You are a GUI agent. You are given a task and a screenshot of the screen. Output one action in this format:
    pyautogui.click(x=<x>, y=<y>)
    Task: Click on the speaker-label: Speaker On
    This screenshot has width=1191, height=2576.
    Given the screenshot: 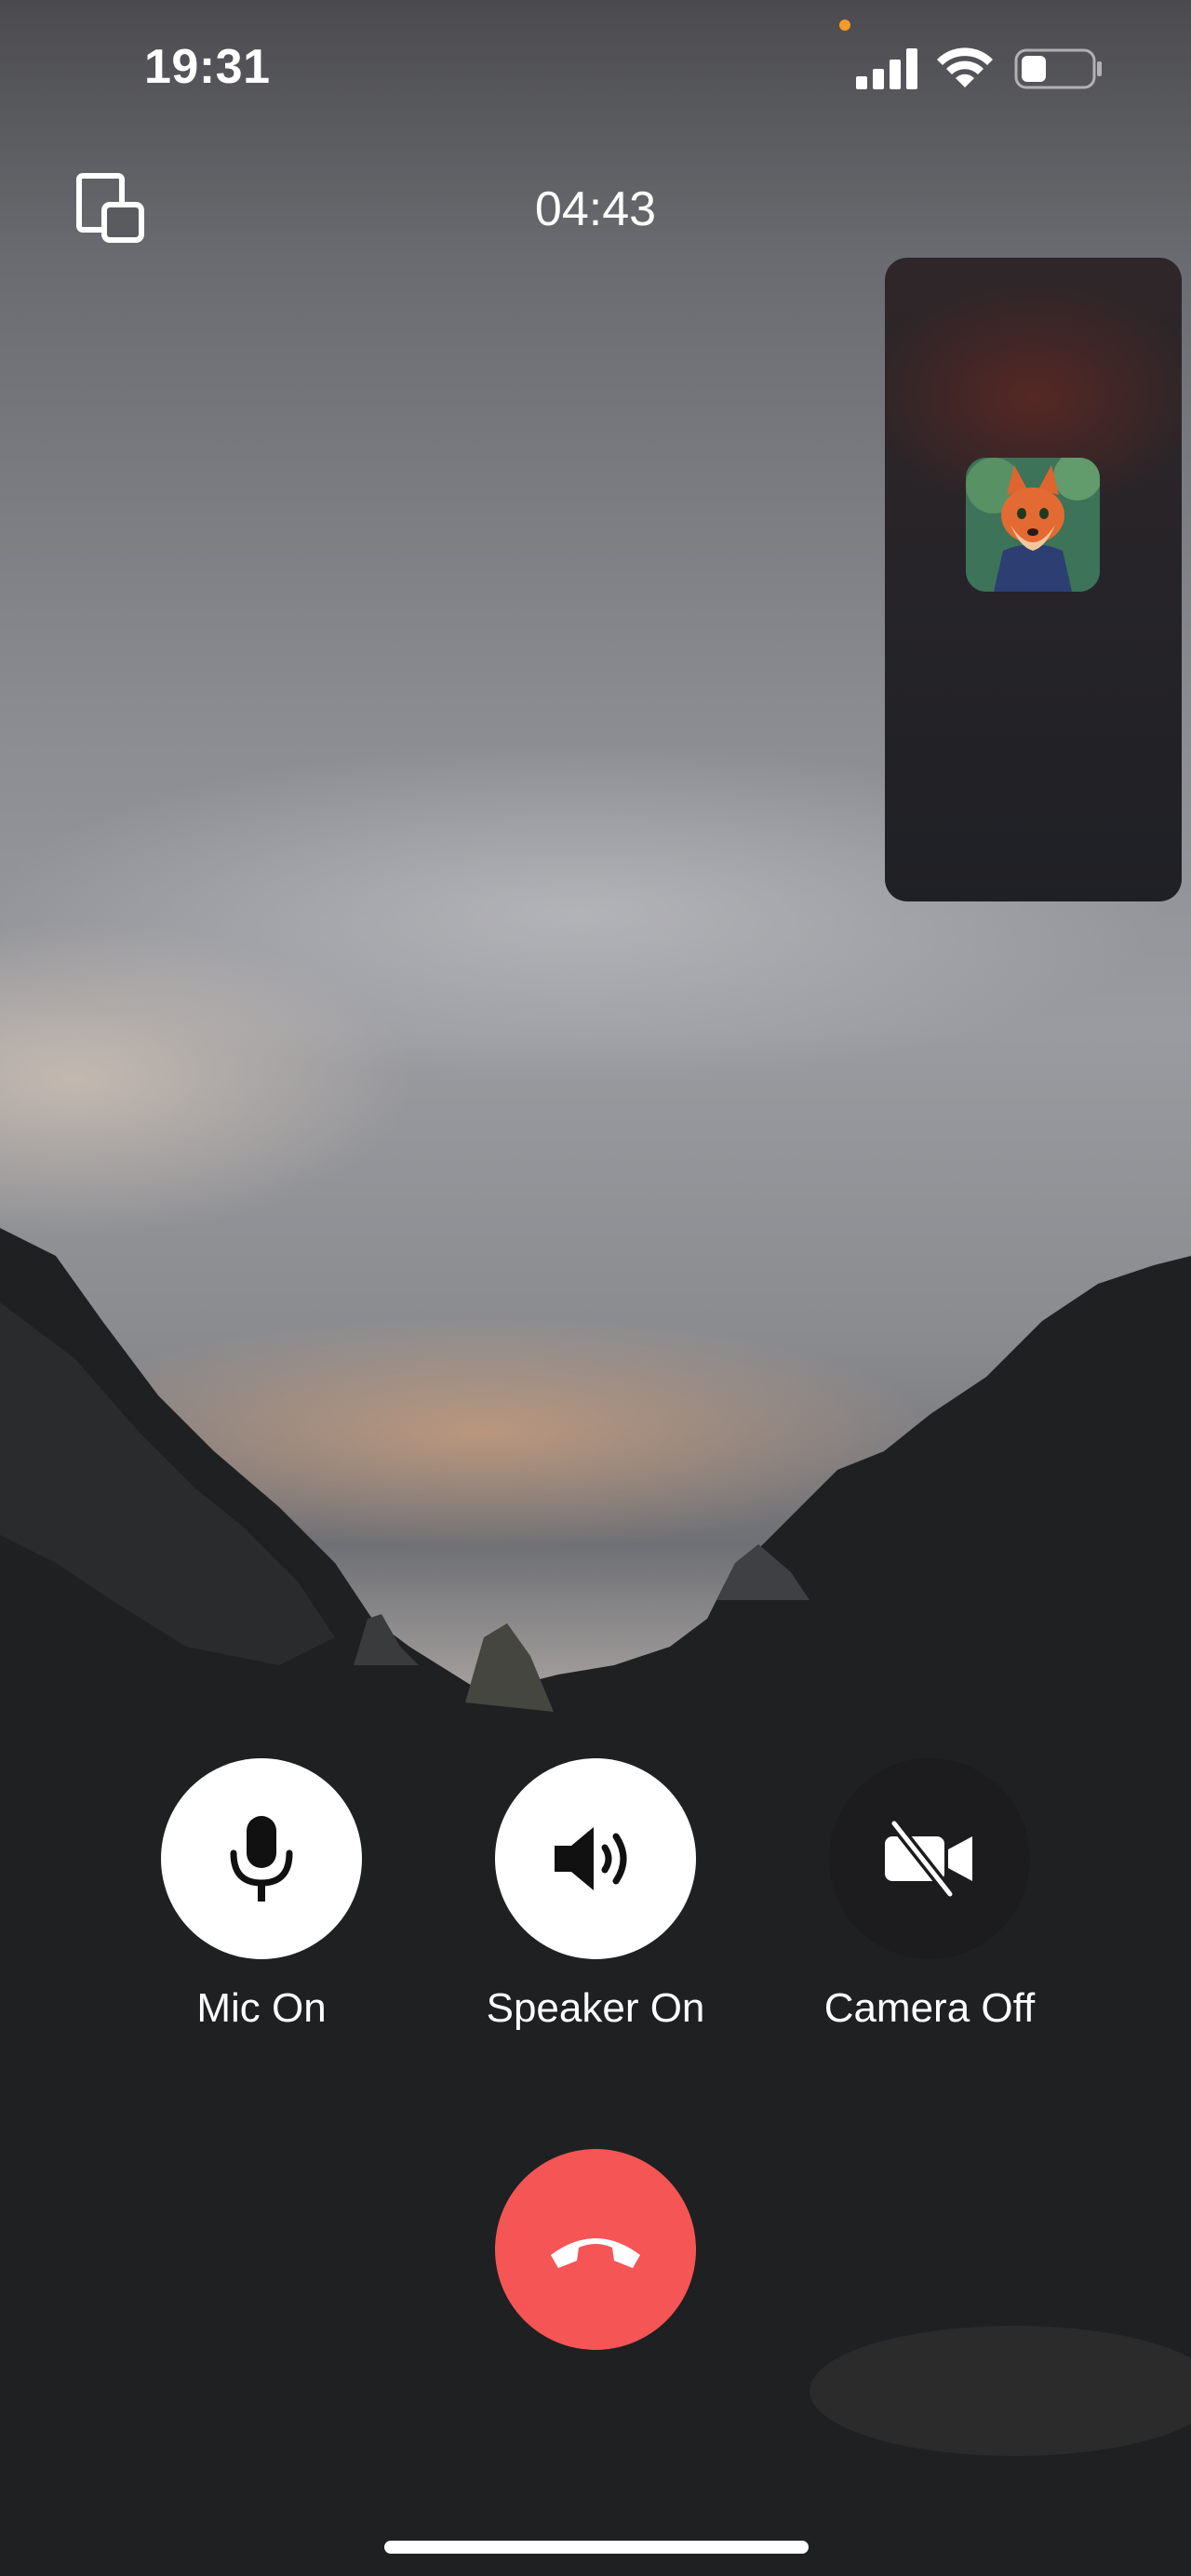 What is the action you would take?
    pyautogui.click(x=595, y=2008)
    